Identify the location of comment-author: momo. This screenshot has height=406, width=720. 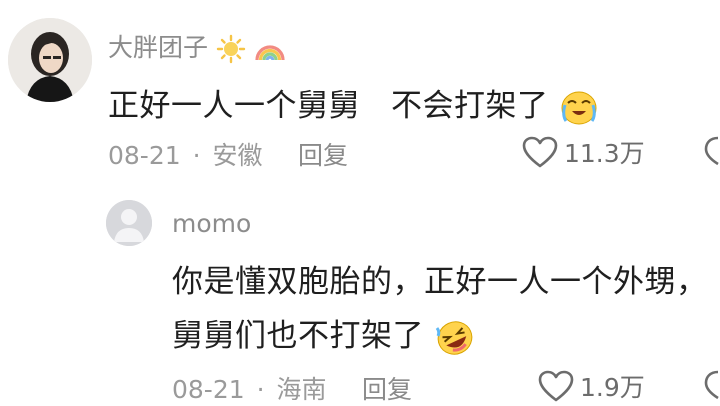
(211, 223).